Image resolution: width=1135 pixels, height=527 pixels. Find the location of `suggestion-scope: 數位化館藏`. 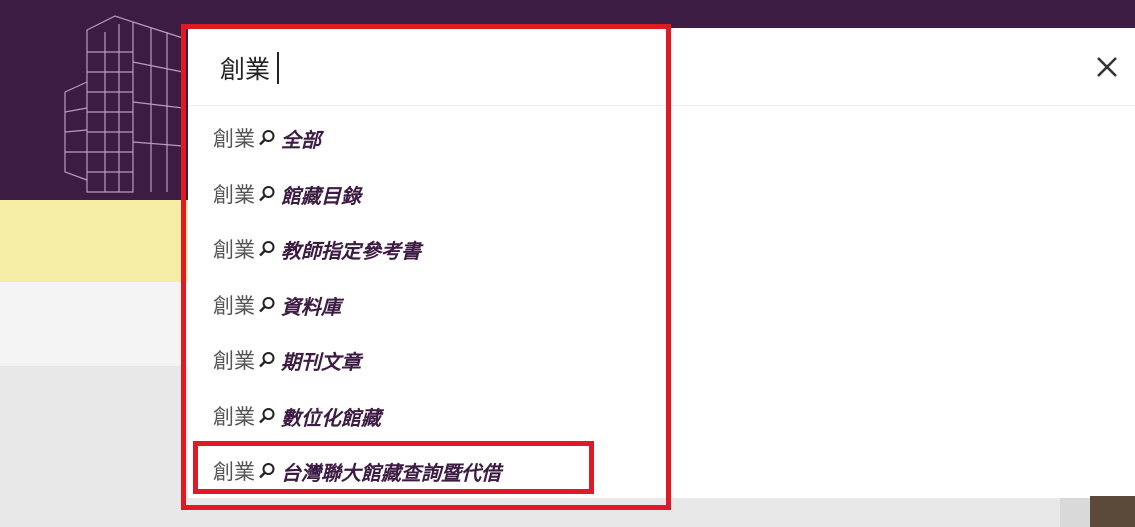

suggestion-scope: 數位化館藏 is located at coordinates (331, 417).